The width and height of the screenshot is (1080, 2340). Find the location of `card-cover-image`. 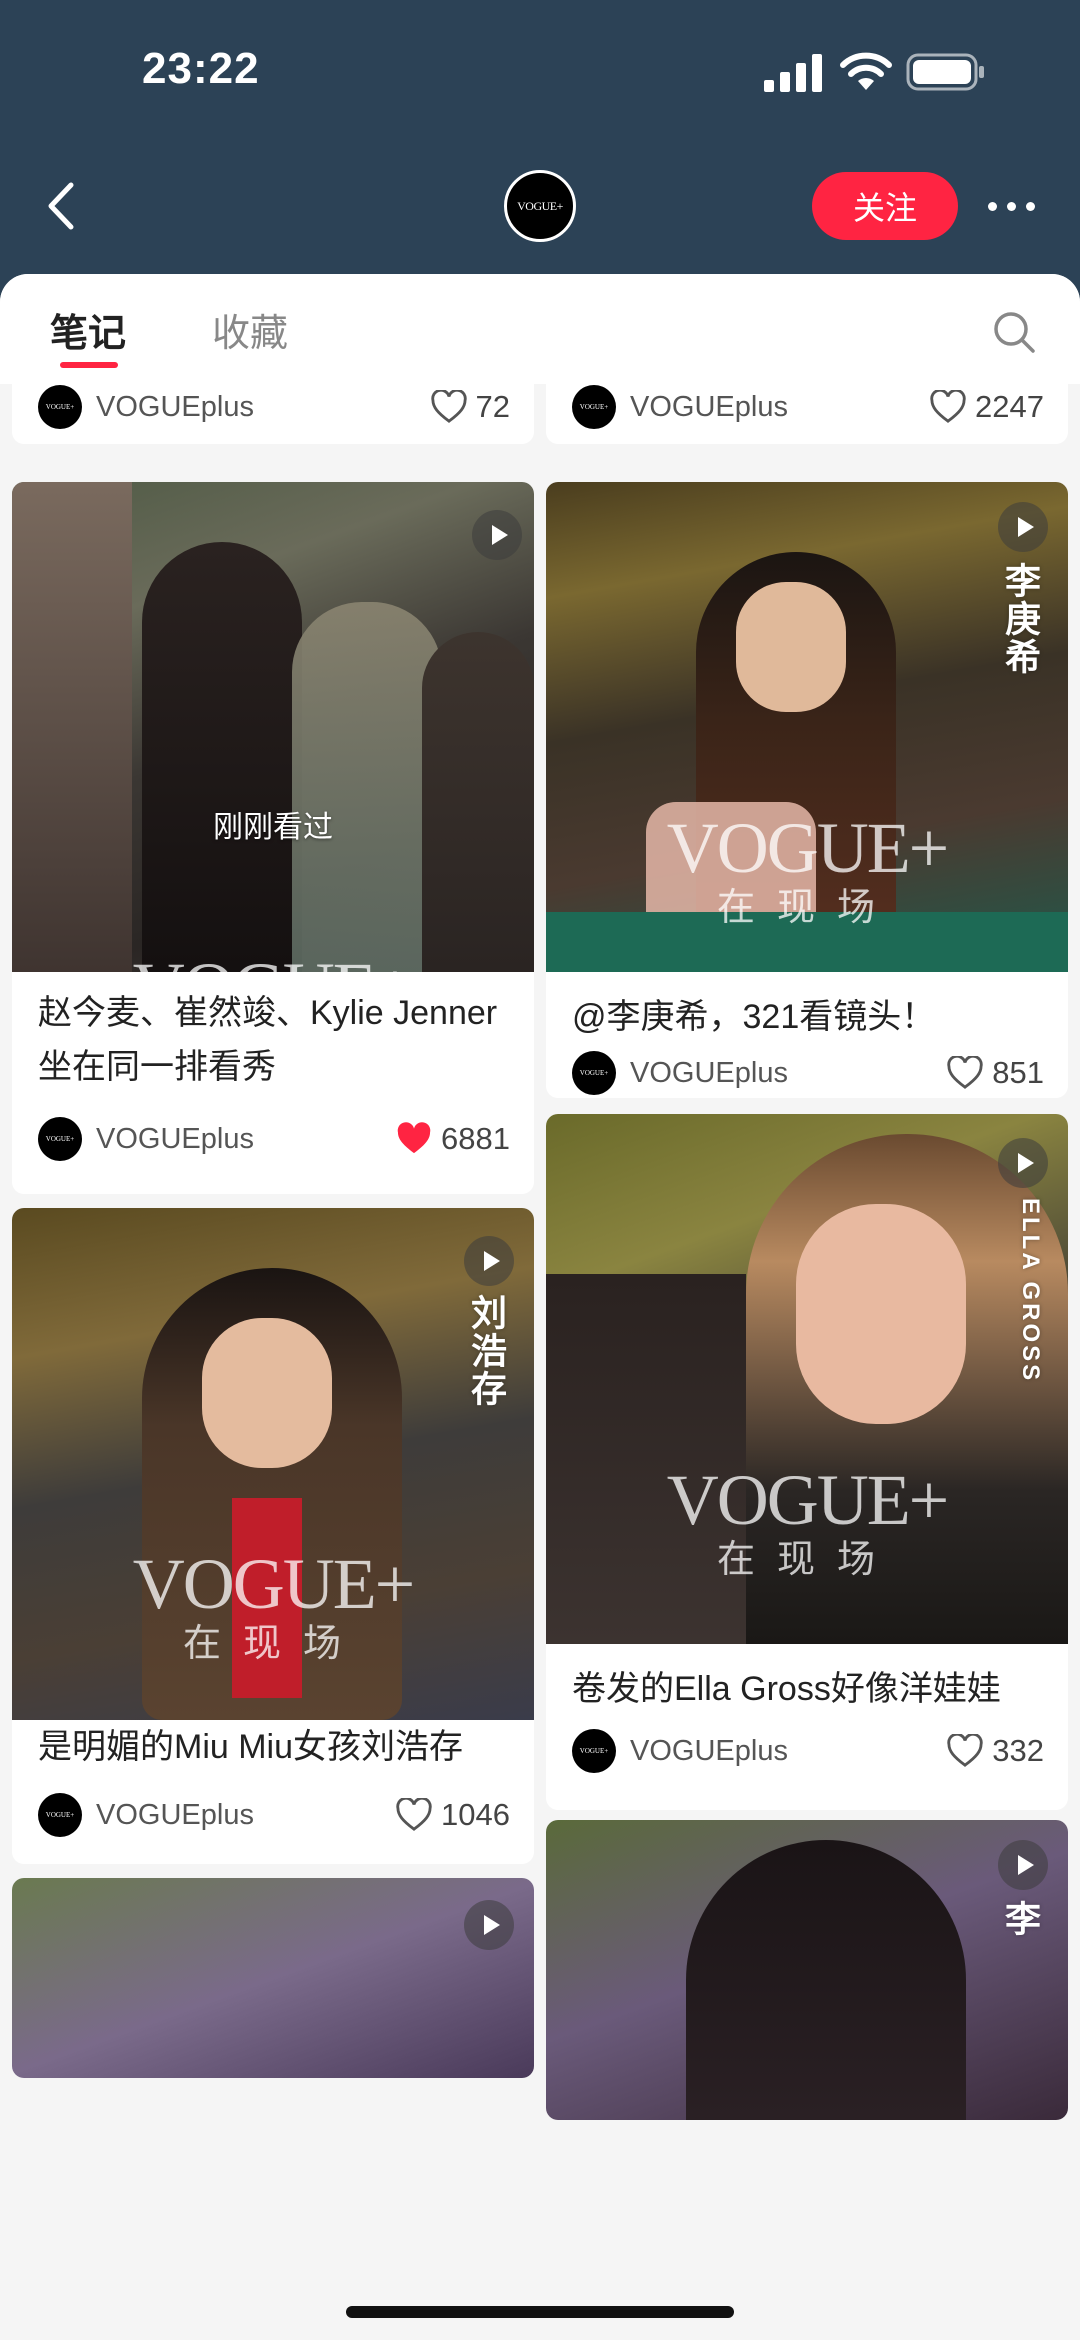

card-cover-image is located at coordinates (273, 1978).